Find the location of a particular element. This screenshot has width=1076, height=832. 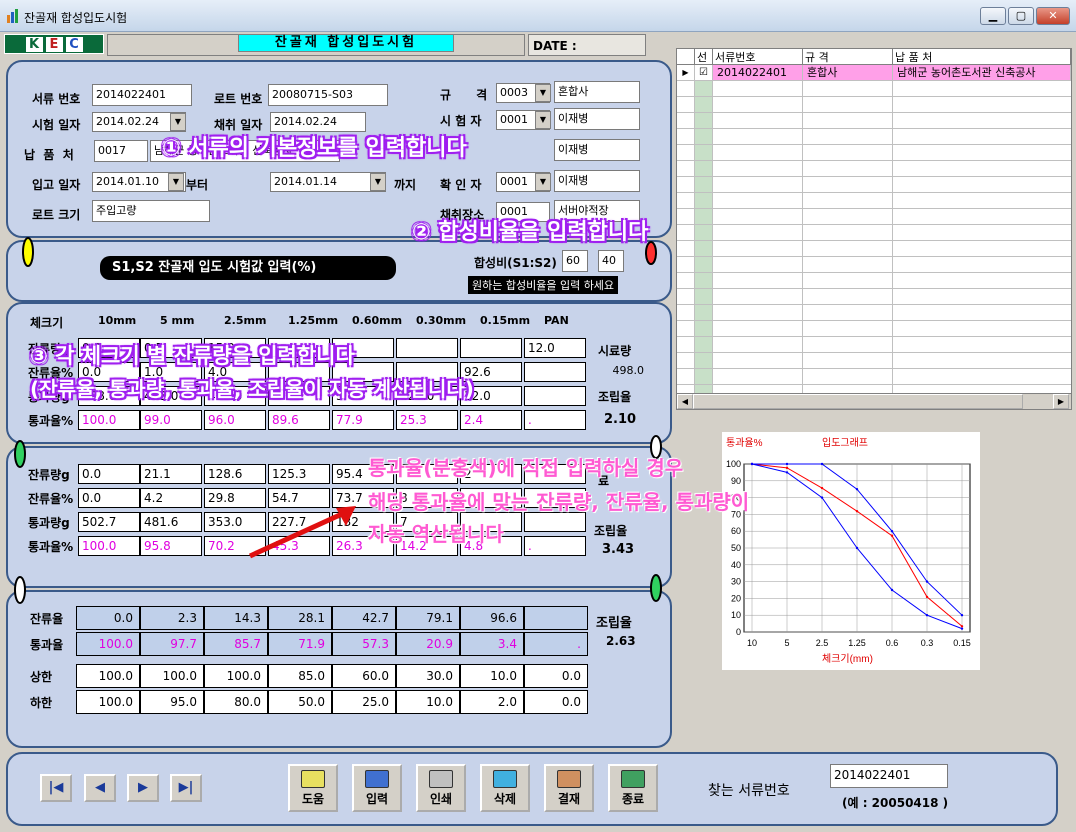

h-scrollbar: ◀ ▶ is located at coordinates (874, 401).